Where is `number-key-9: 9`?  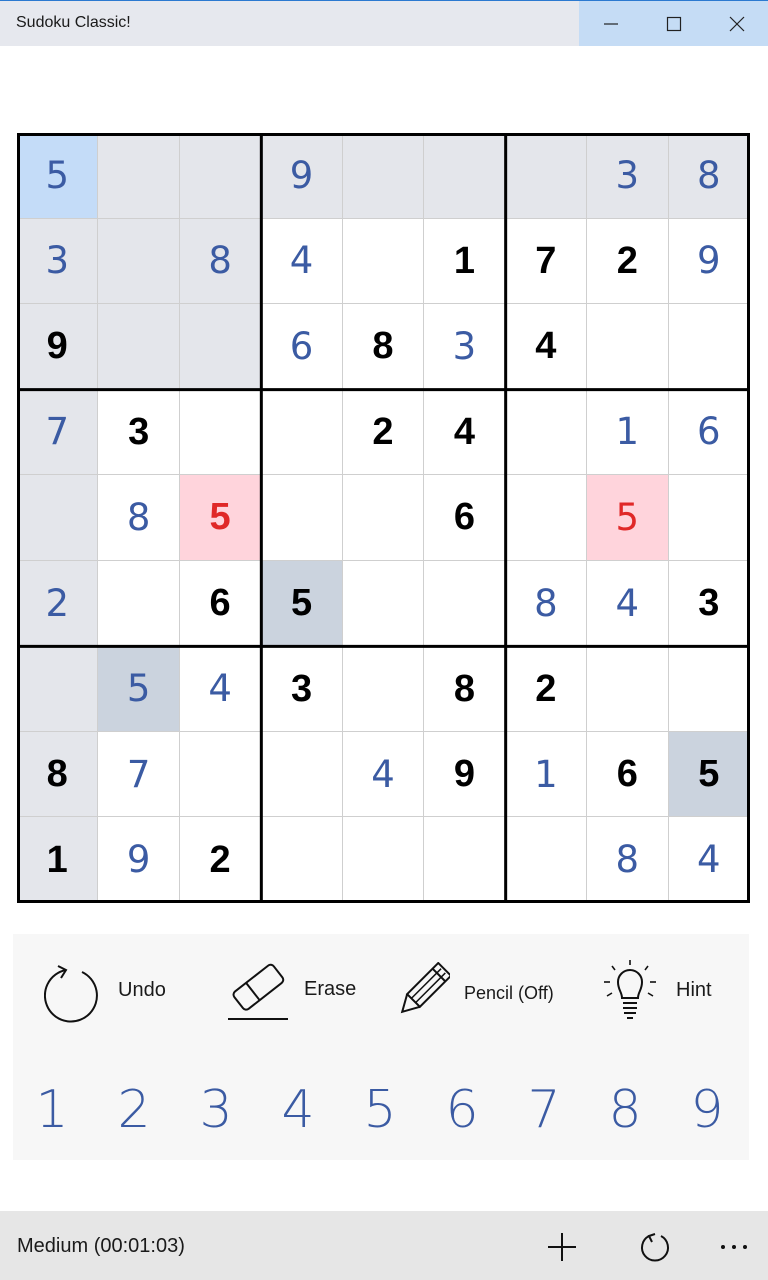
number-key-9: 9 is located at coordinates (707, 1115).